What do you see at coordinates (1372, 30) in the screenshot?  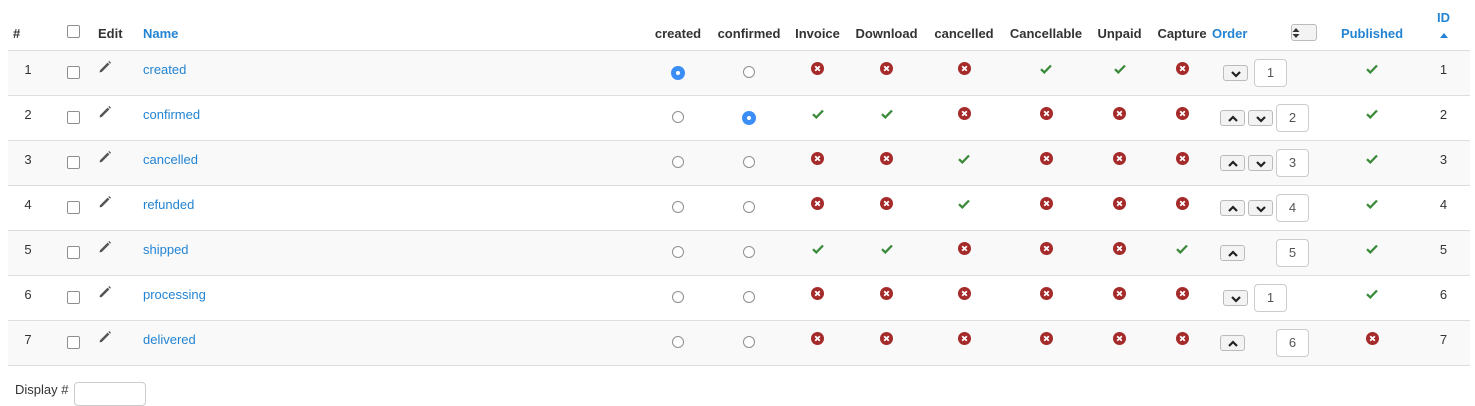 I see `header-published-sort: Published` at bounding box center [1372, 30].